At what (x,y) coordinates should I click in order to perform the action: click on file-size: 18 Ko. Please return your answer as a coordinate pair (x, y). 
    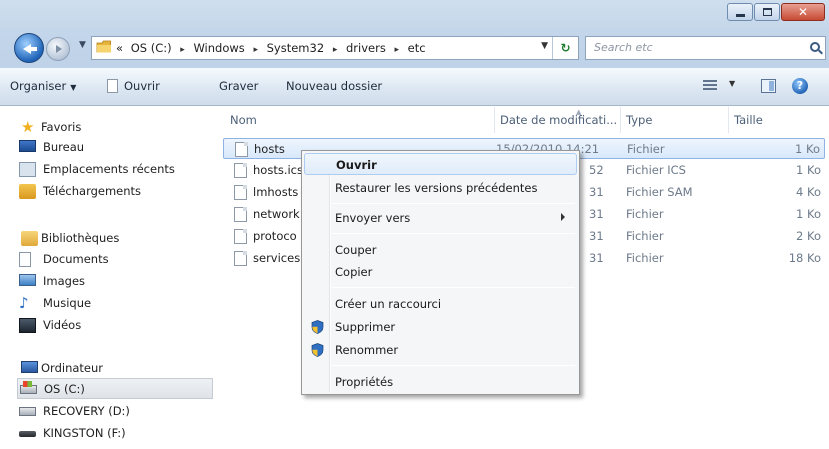
    Looking at the image, I should click on (804, 258).